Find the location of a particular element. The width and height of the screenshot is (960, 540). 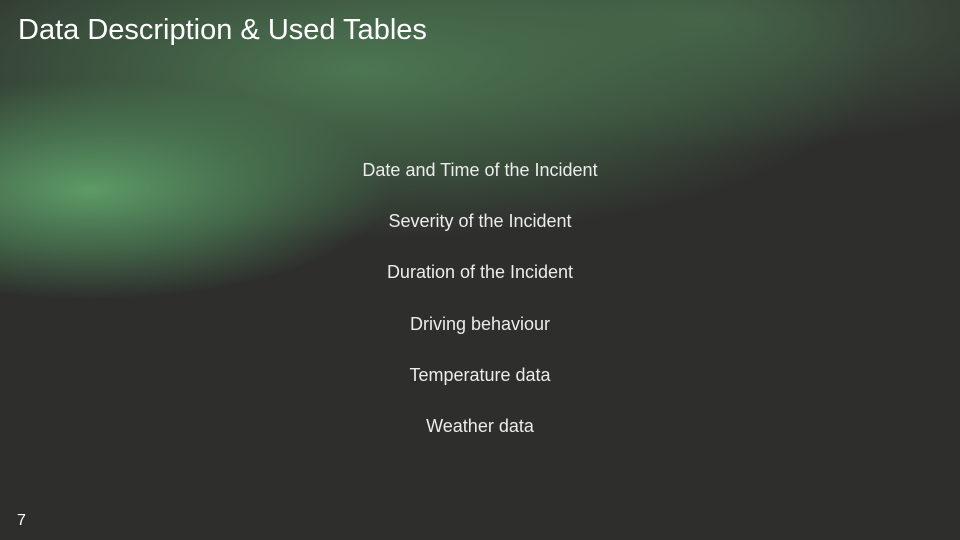

list-item: Severity of the Incident is located at coordinates (480, 221).